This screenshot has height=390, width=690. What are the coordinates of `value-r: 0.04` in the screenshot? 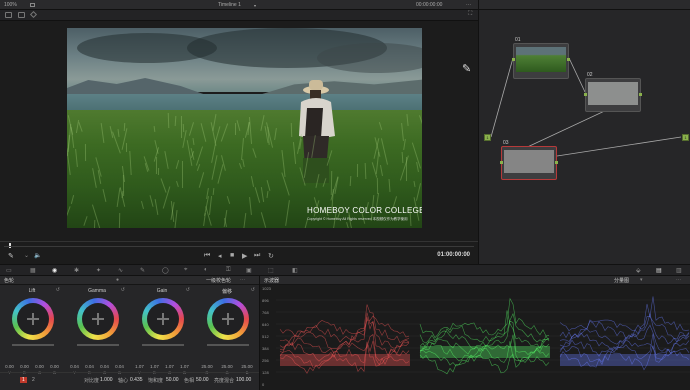 It's located at (89, 366).